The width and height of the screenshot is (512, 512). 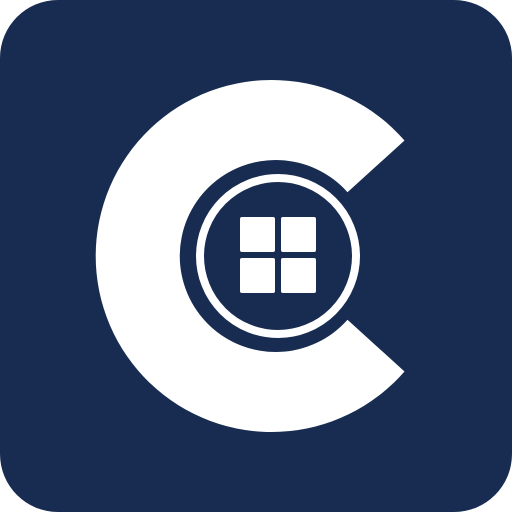 I want to click on window-pane-top-right, so click(x=298, y=234).